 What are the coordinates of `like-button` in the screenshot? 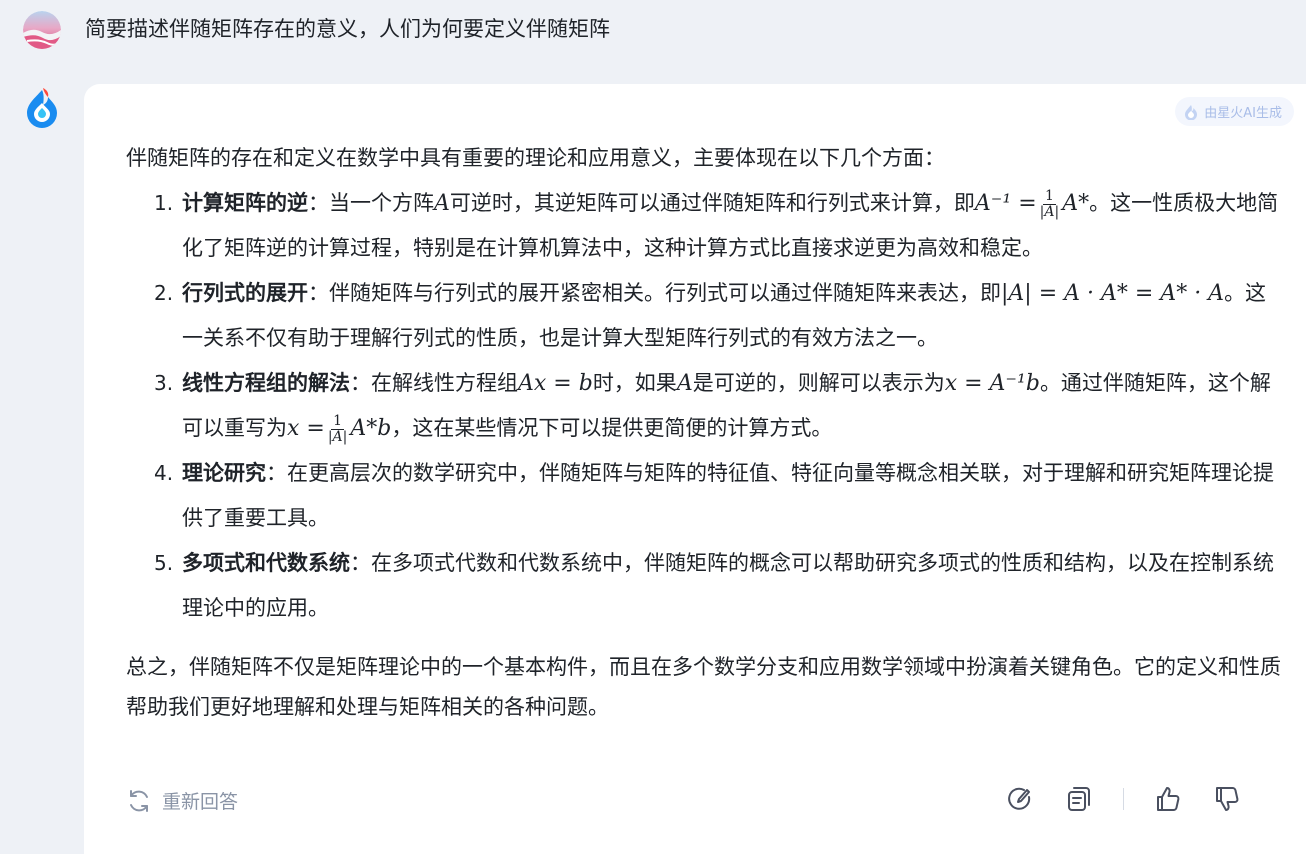 It's located at (1168, 799).